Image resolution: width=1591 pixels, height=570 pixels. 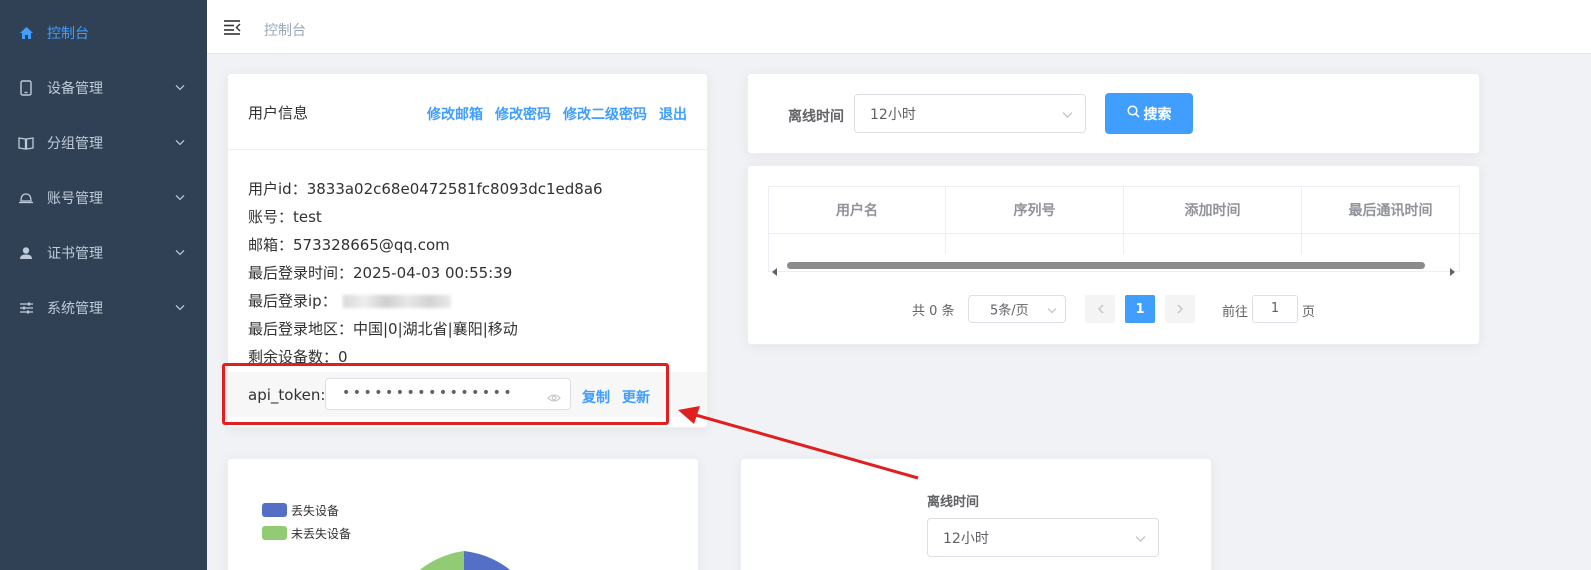 I want to click on email: 邮箱：573328665@qq.com, so click(x=349, y=245).